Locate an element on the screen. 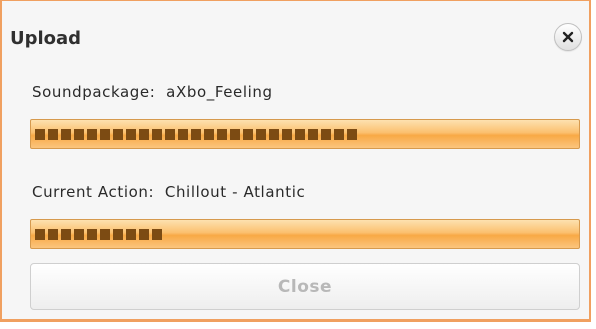 This screenshot has width=596, height=329. current-action-progress-fill is located at coordinates (98, 234).